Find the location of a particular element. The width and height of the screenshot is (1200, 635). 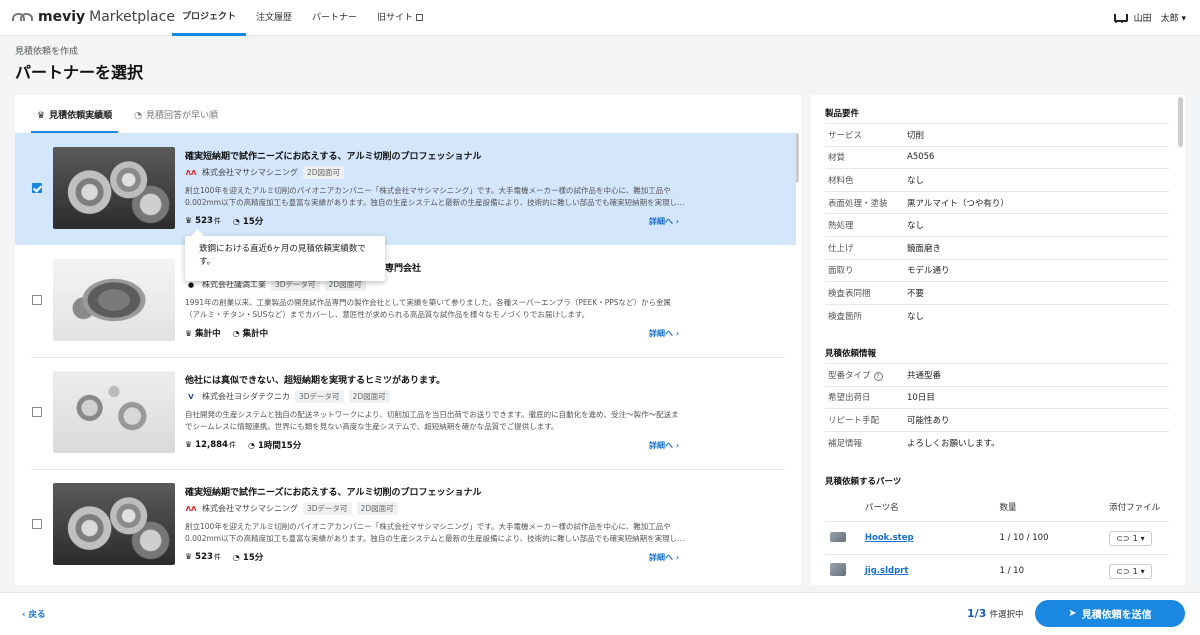

chevron-down-icon: ▾ is located at coordinates (1142, 571).